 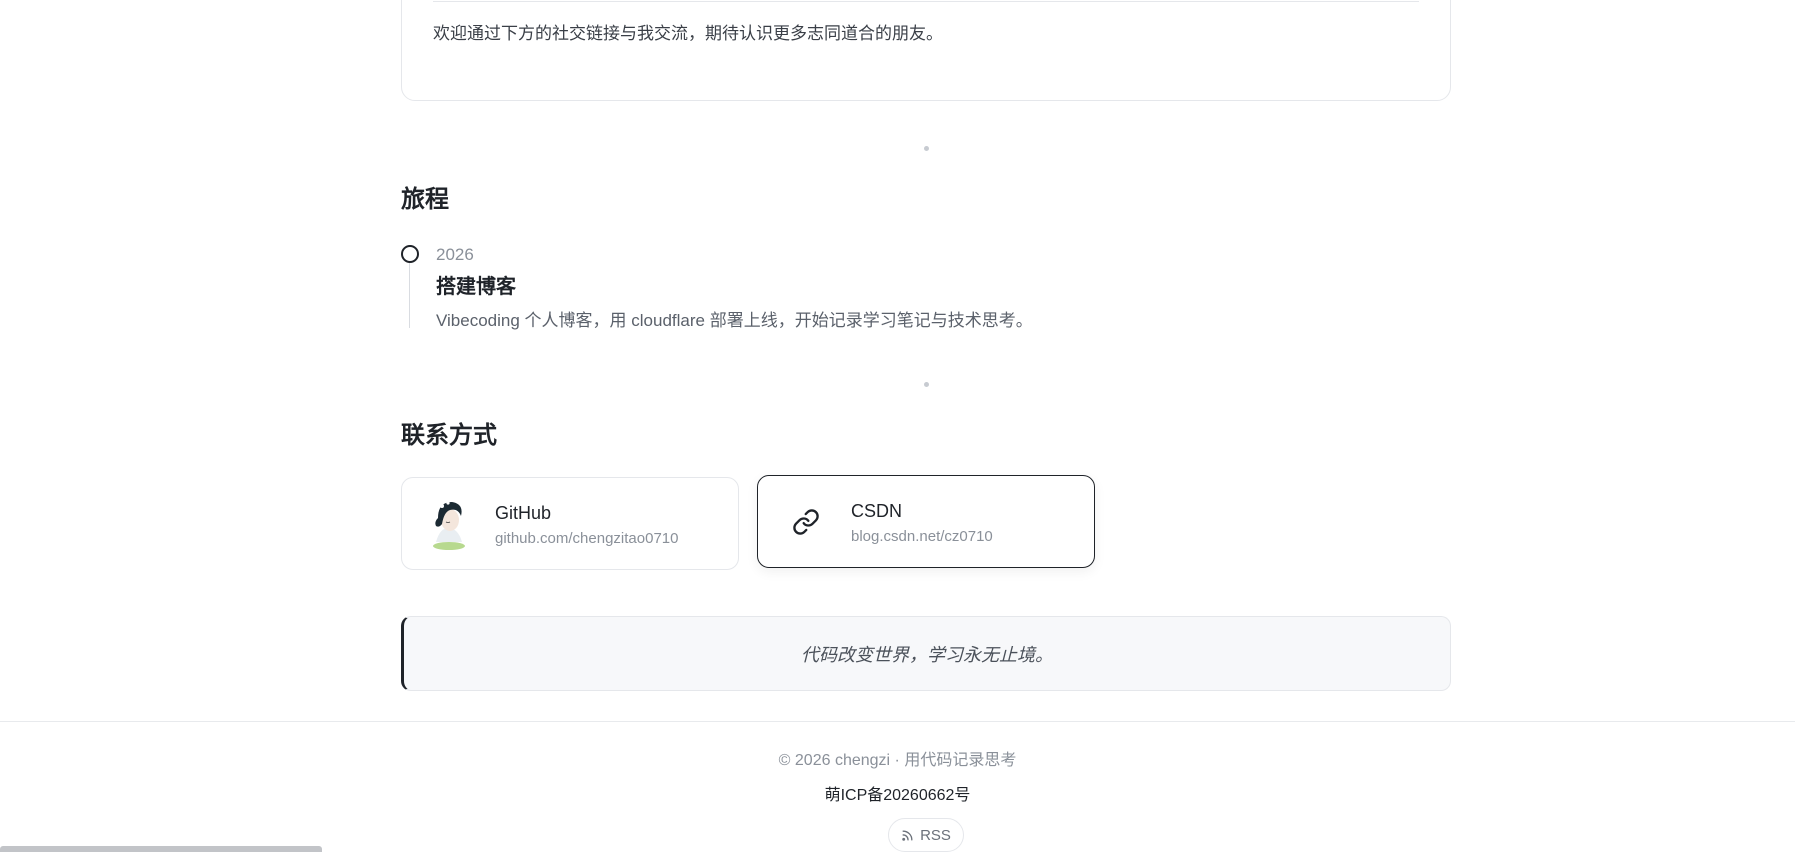 What do you see at coordinates (455, 254) in the screenshot?
I see `timeline-year: 2026` at bounding box center [455, 254].